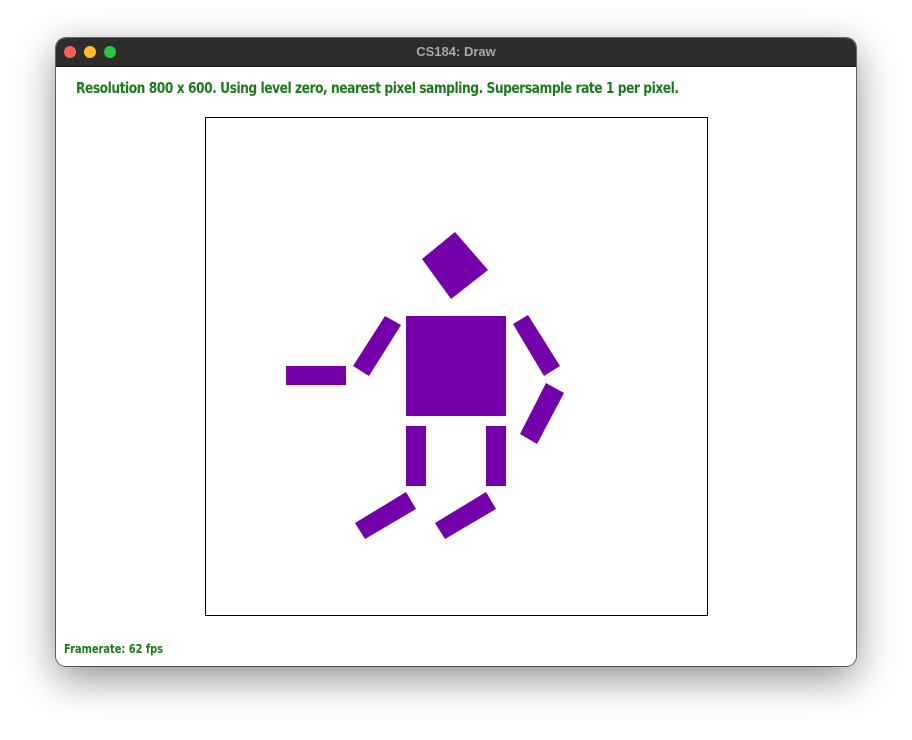 This screenshot has width=912, height=740. What do you see at coordinates (385, 515) in the screenshot?
I see `figure-left-foot` at bounding box center [385, 515].